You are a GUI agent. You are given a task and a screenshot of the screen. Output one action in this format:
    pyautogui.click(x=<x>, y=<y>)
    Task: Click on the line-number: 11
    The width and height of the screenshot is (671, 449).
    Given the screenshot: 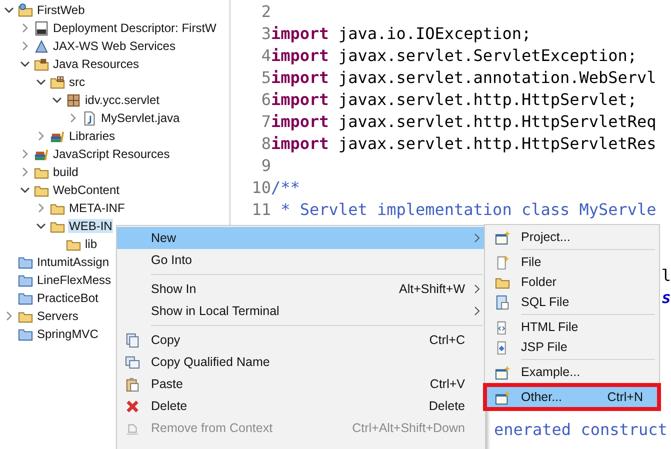 What is the action you would take?
    pyautogui.click(x=260, y=210)
    